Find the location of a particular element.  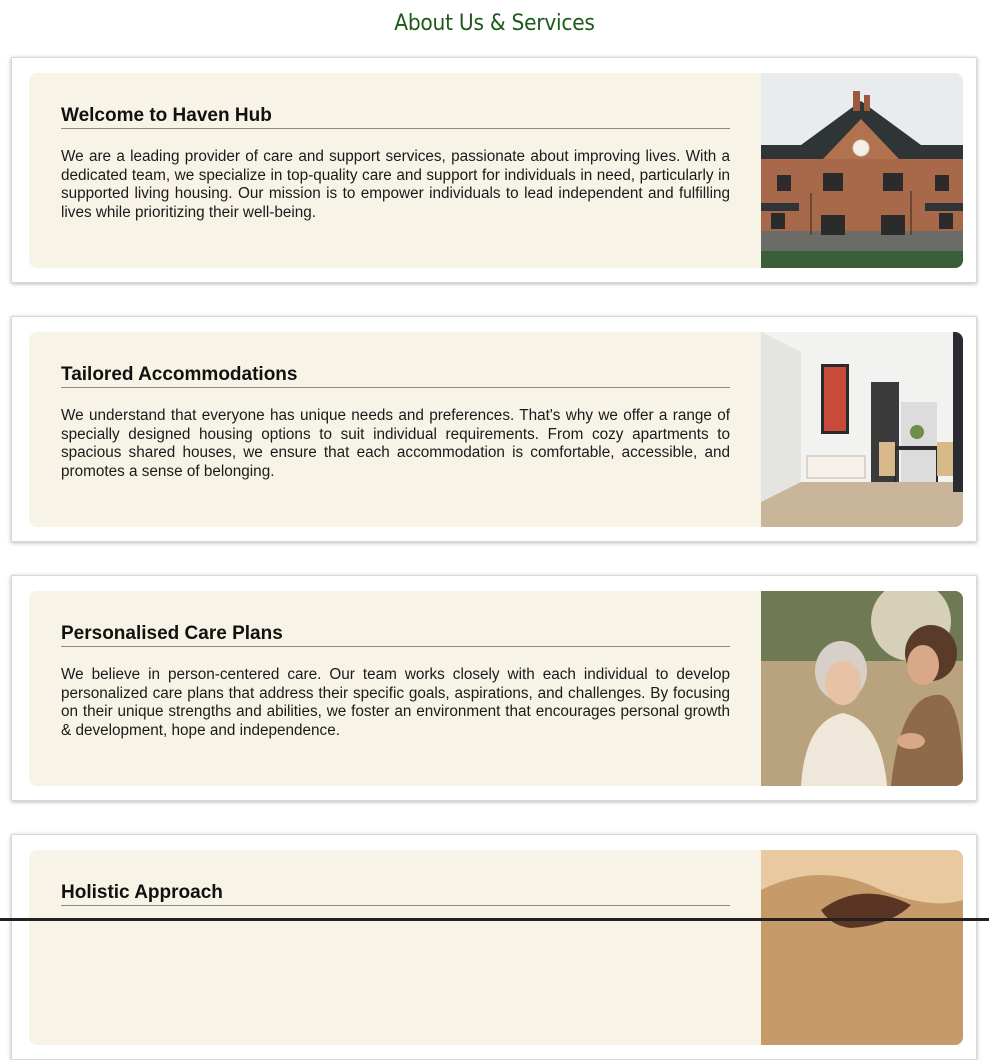

page-title: About Us & Services is located at coordinates (494, 23).